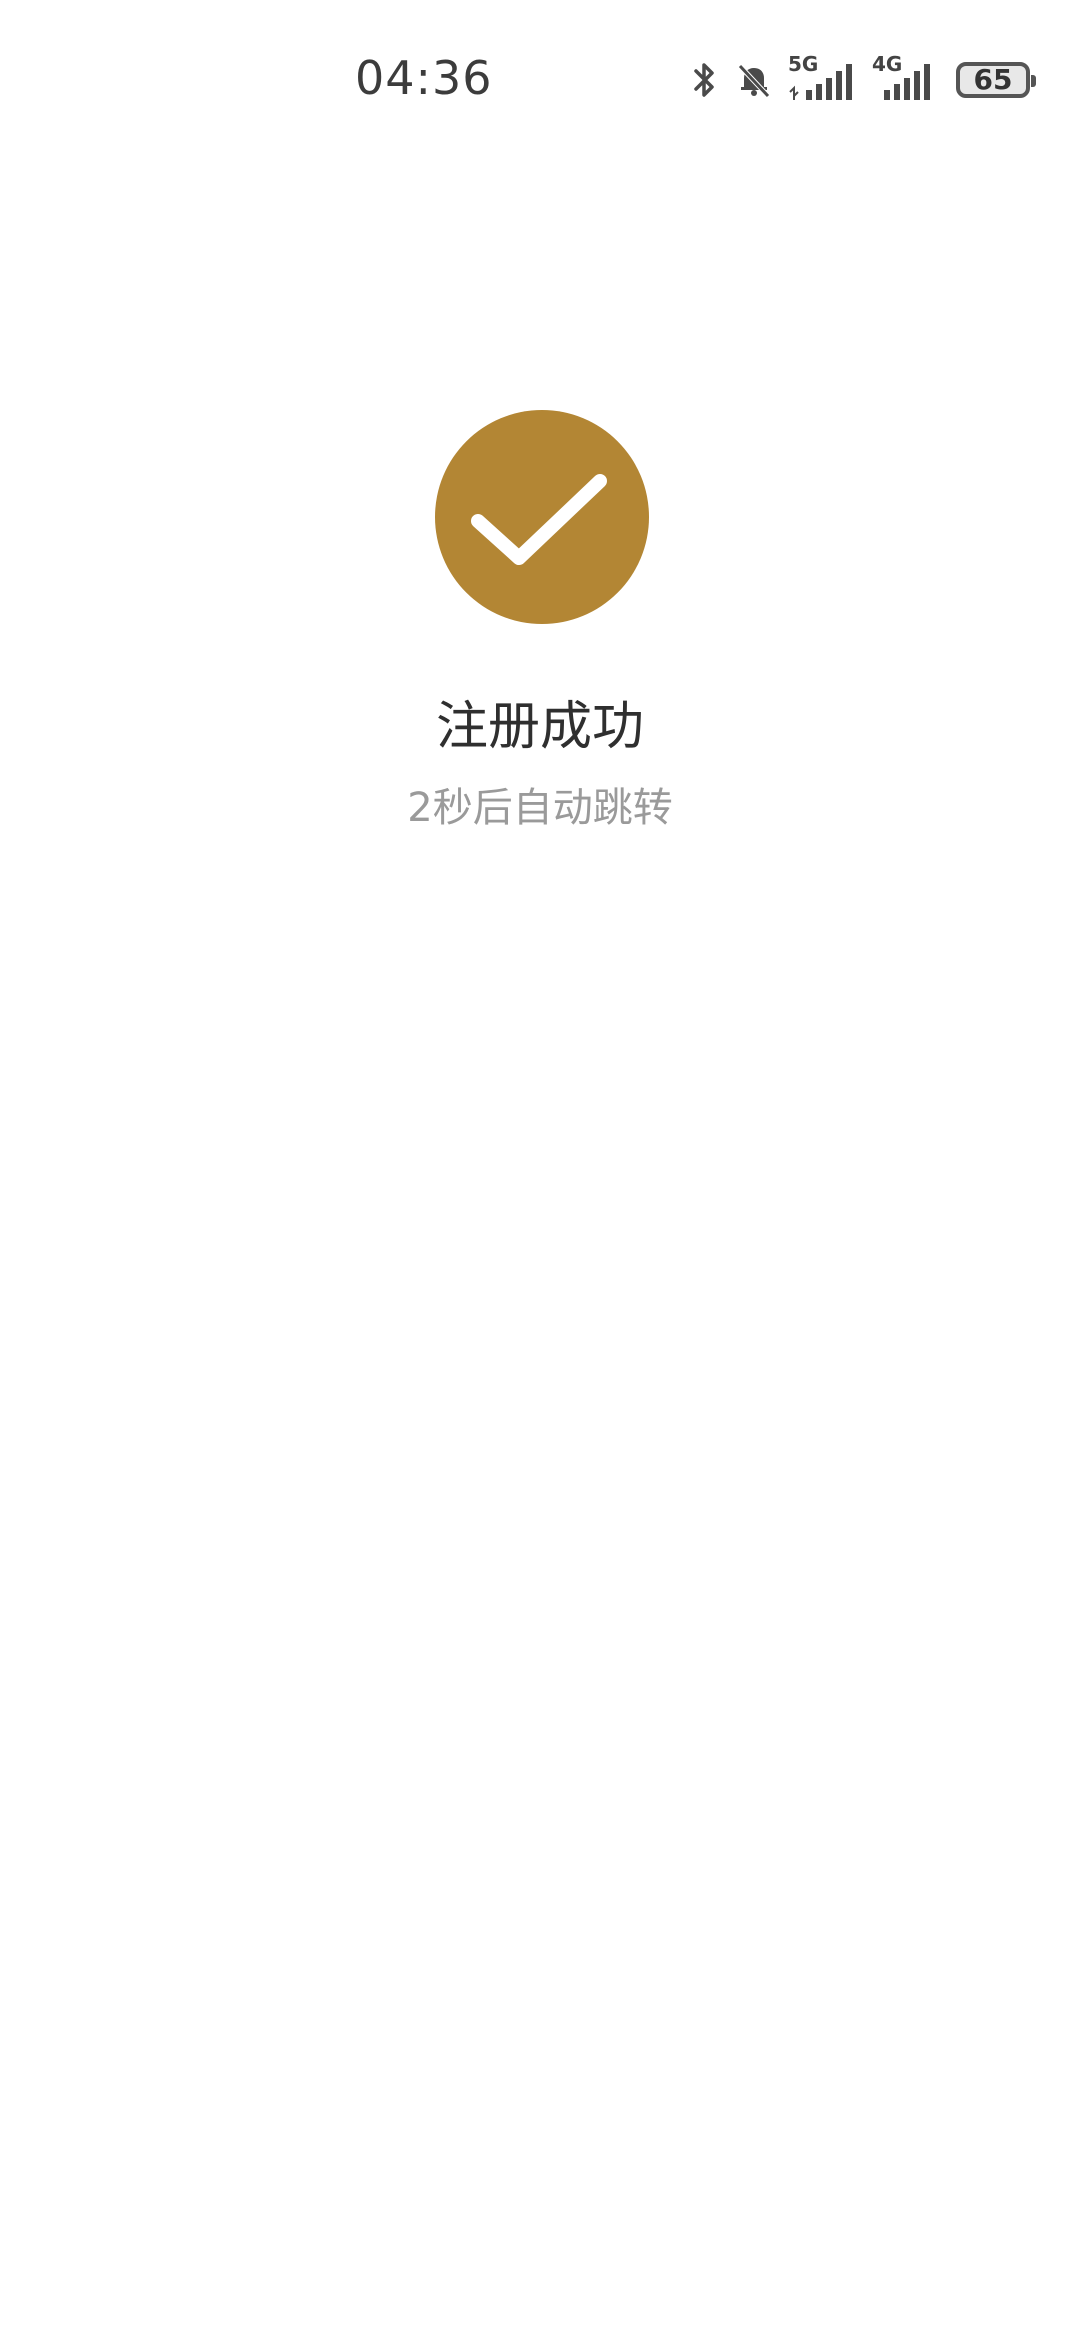 This screenshot has height=2340, width=1080. Describe the element at coordinates (993, 79) in the screenshot. I see `battery-level: 65` at that location.